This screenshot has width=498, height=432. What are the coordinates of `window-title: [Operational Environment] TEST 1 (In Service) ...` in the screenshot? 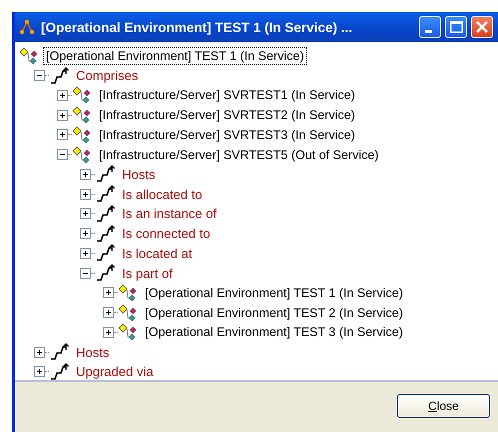 It's located at (197, 27).